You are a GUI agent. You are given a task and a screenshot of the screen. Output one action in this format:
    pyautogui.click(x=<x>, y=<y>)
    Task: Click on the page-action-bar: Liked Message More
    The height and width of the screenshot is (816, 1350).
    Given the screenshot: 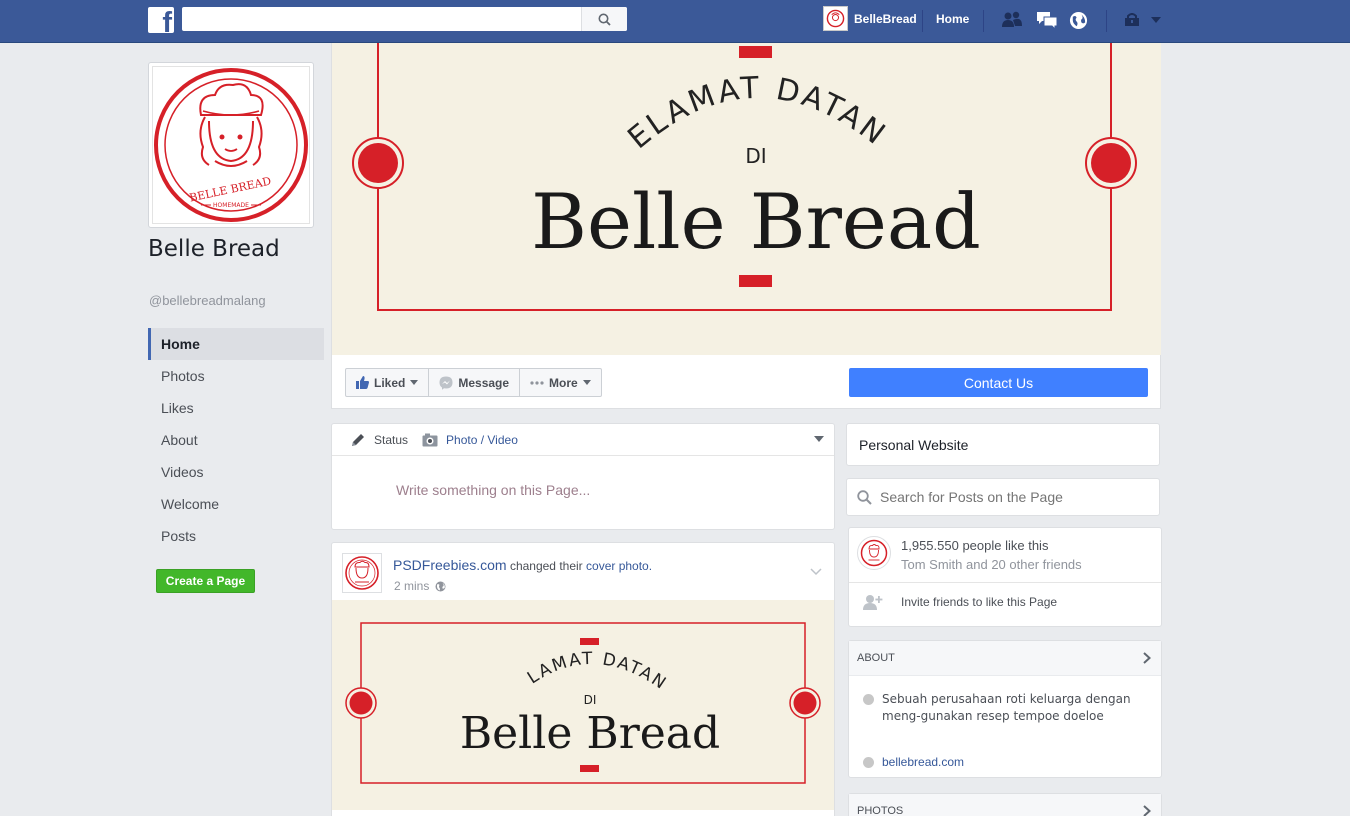 What is the action you would take?
    pyautogui.click(x=473, y=382)
    